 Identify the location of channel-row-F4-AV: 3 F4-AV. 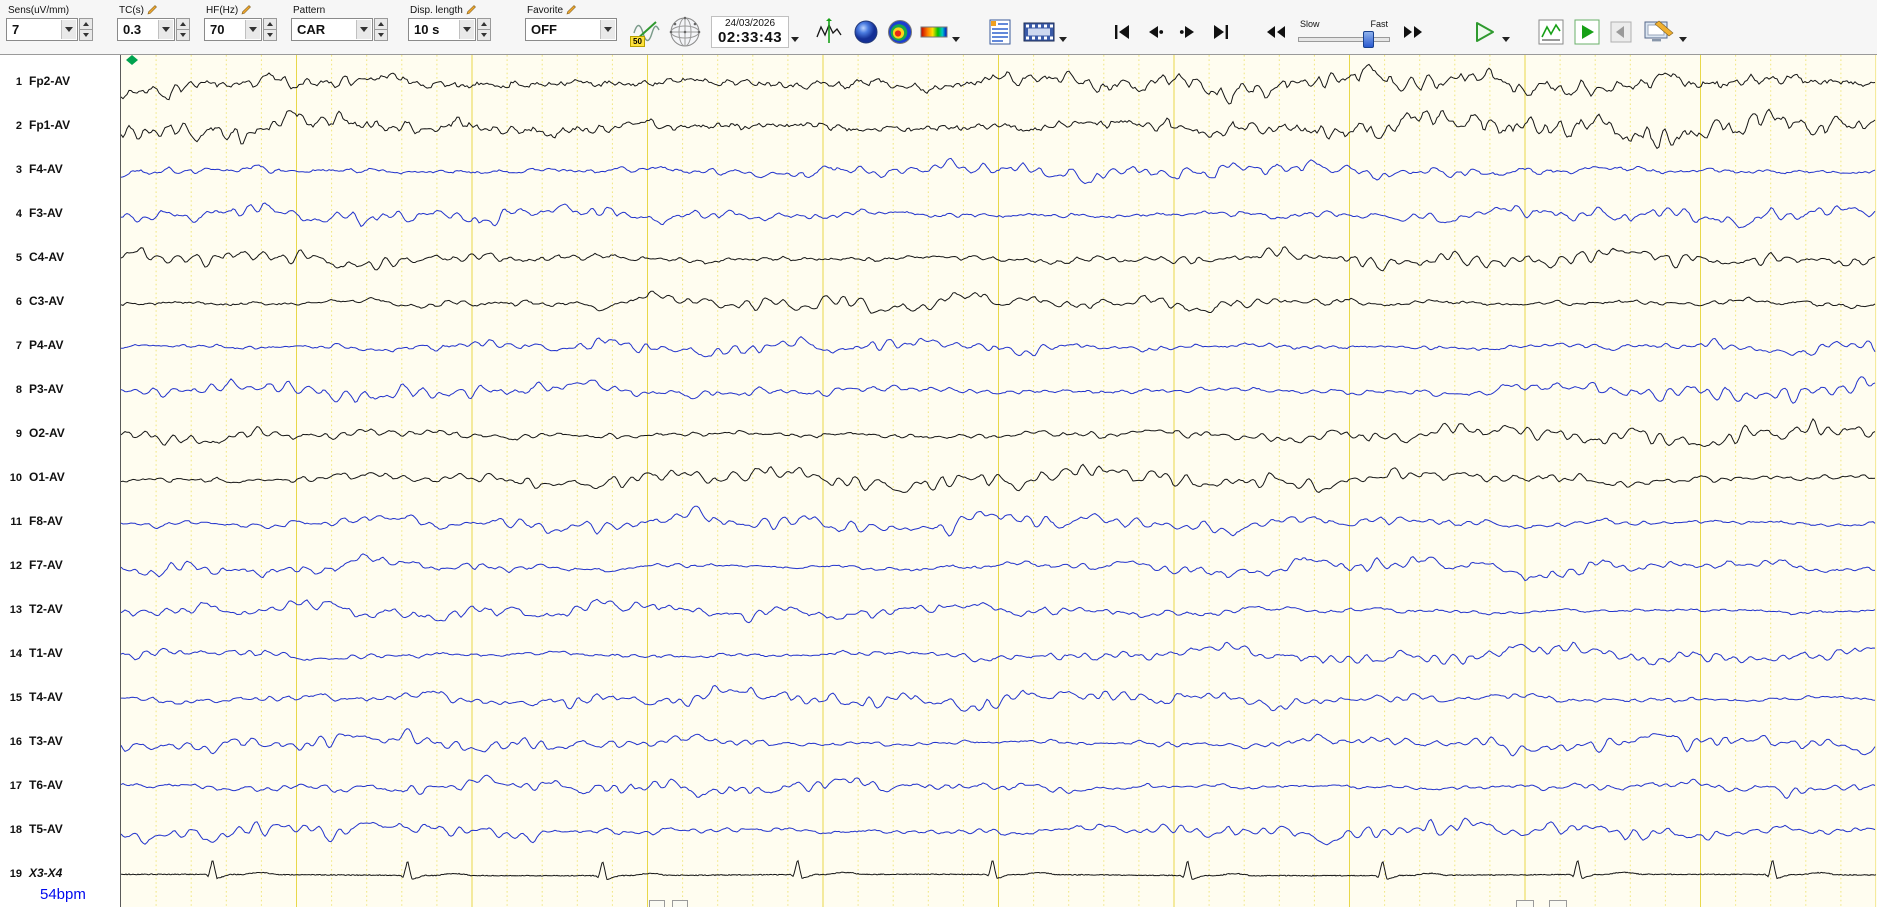
(31, 170).